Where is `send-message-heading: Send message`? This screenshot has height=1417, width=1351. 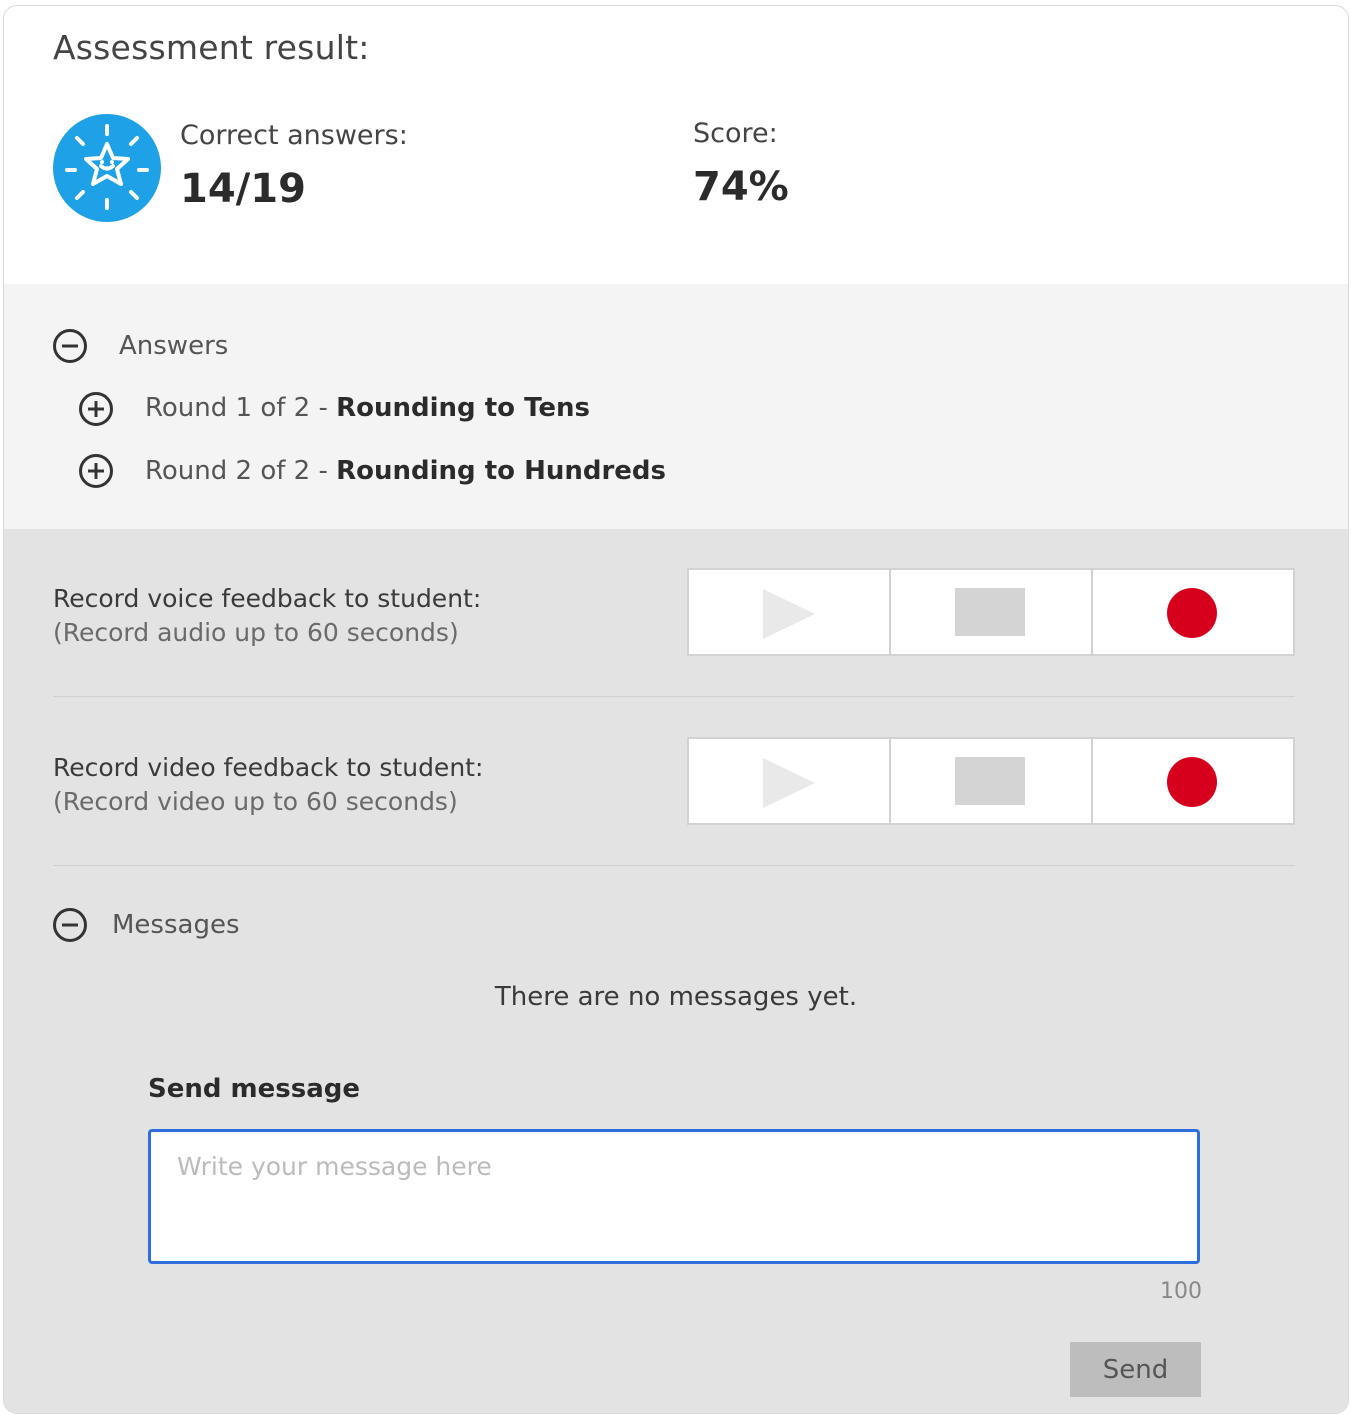
send-message-heading: Send message is located at coordinates (254, 1089).